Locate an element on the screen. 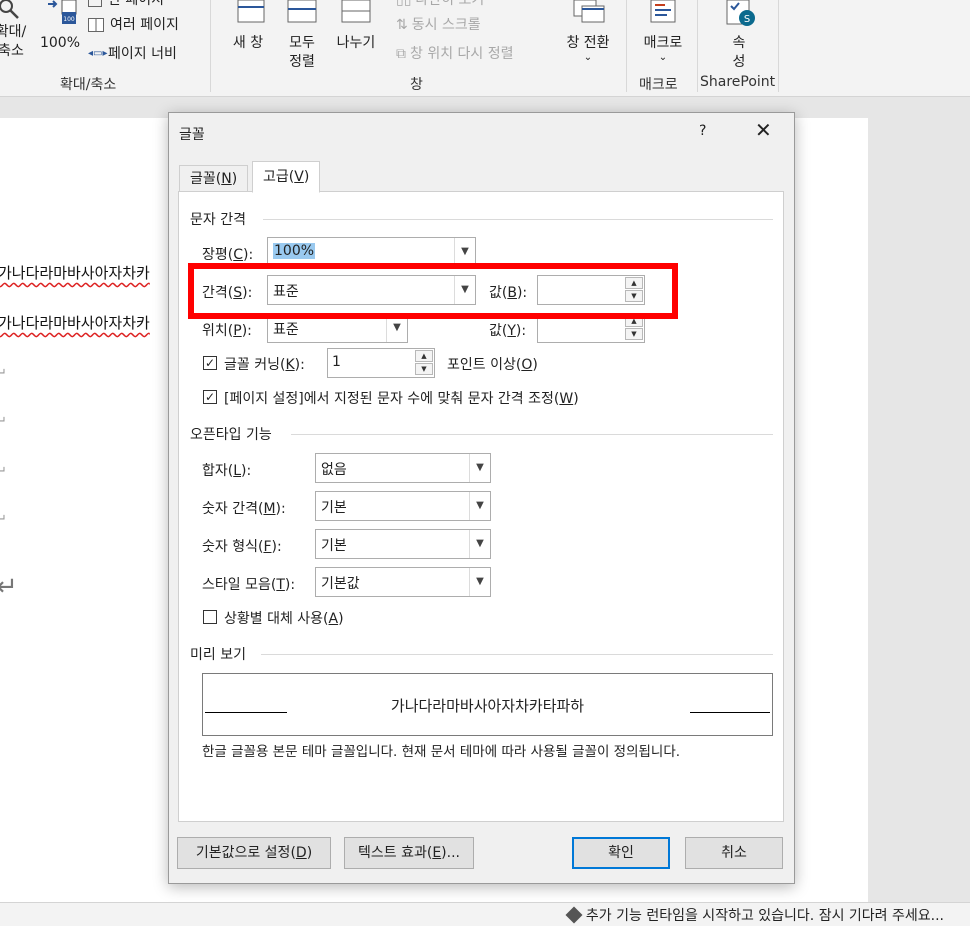 The image size is (970, 926). multiple-pages-label: 여러 페이지 is located at coordinates (144, 25).